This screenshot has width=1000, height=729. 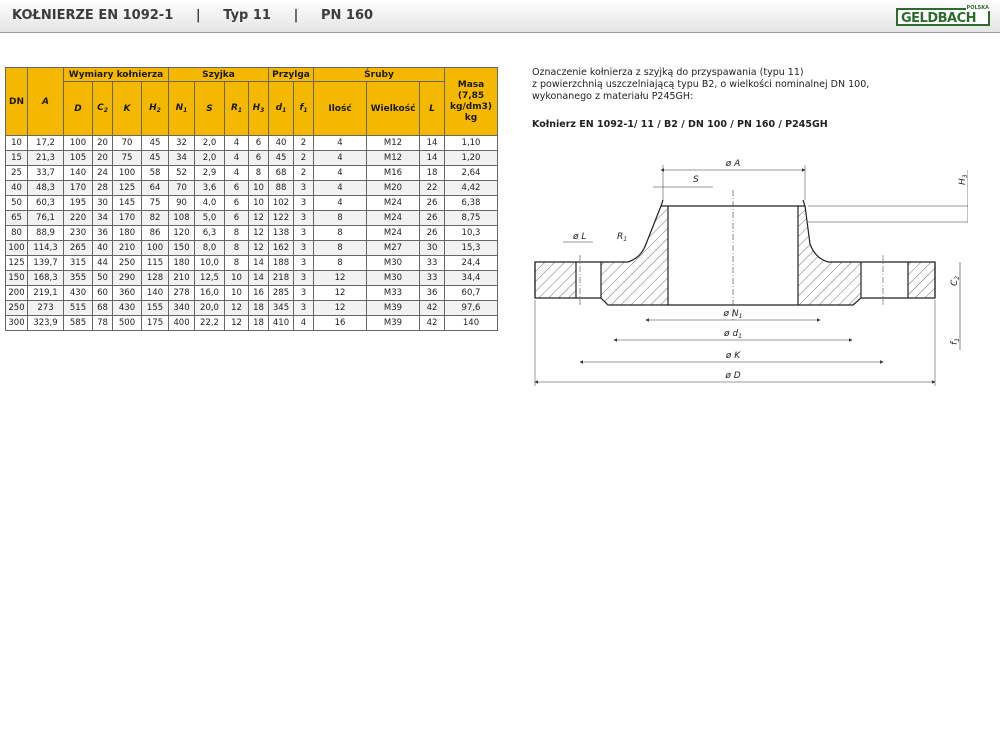 I want to click on flange-right-body, so click(x=829, y=255).